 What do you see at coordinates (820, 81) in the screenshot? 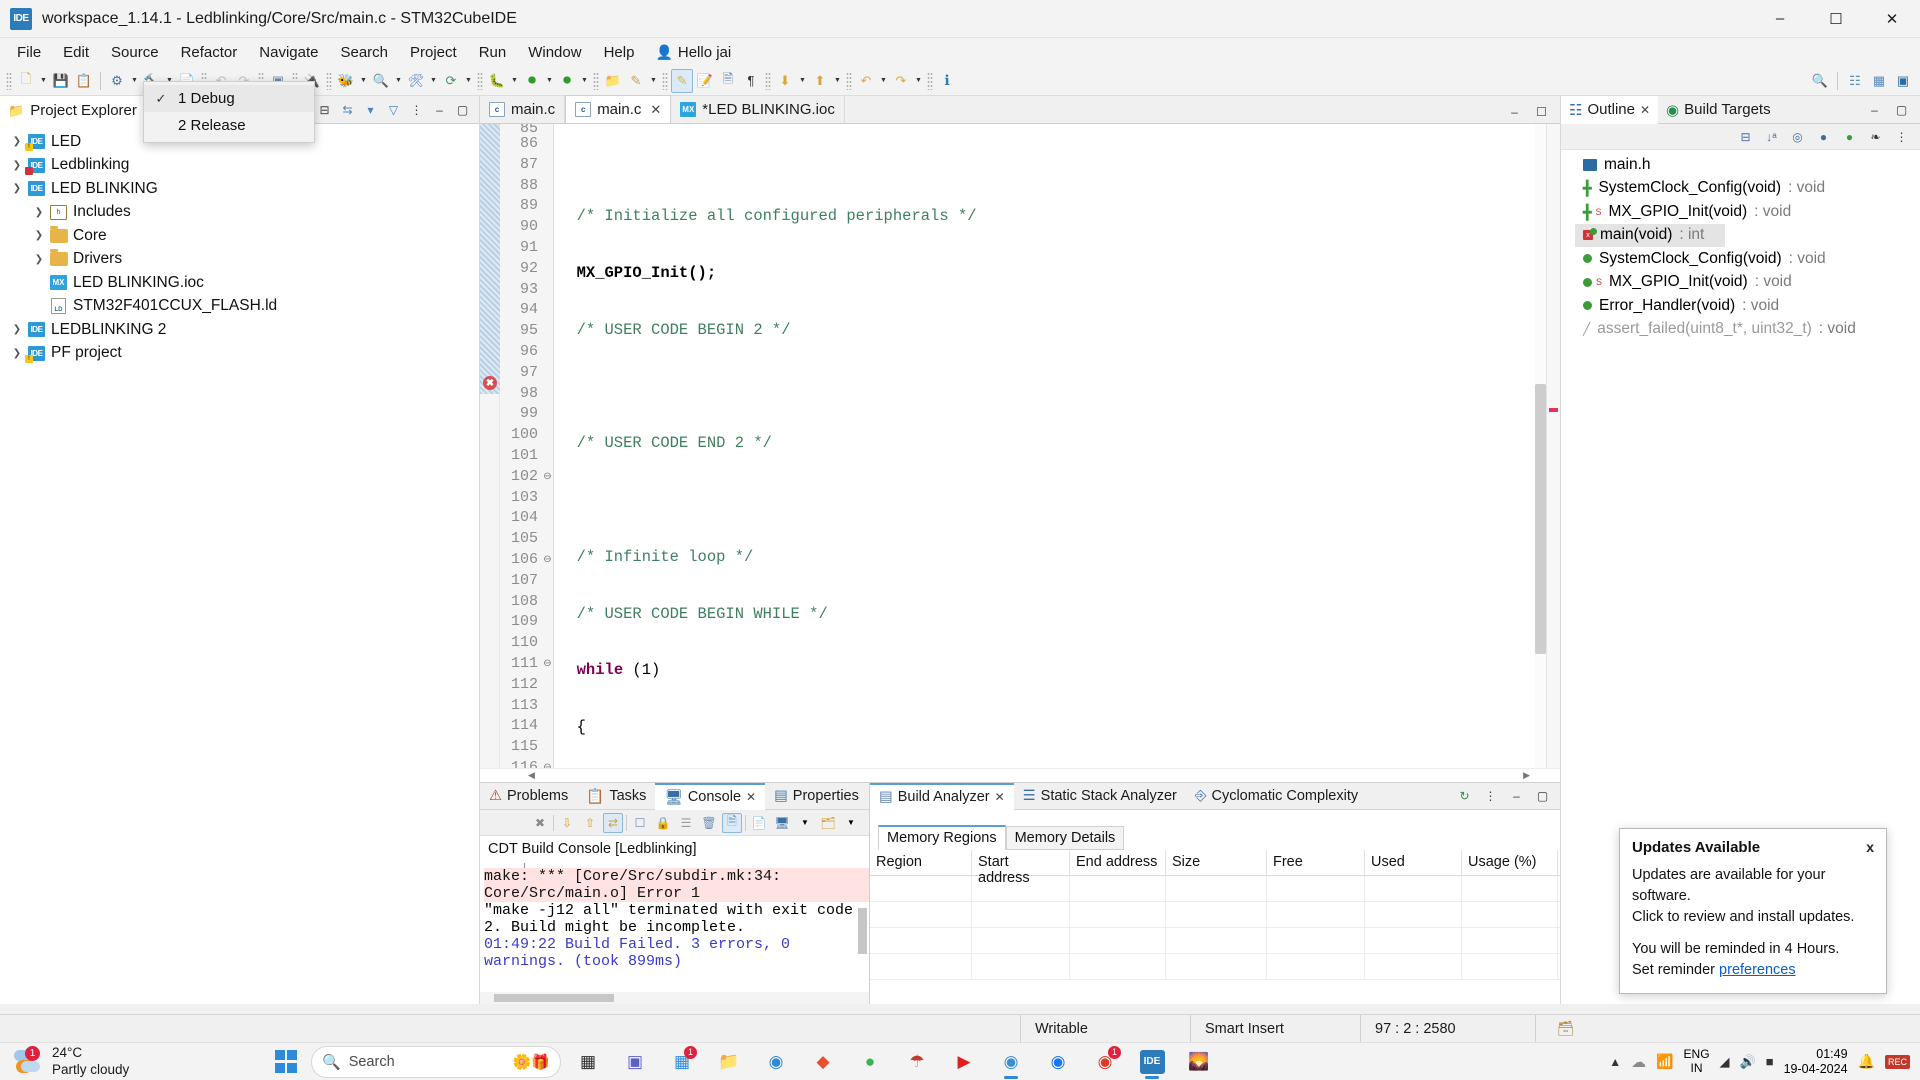
I see `prev-edit-icon: ⬆` at bounding box center [820, 81].